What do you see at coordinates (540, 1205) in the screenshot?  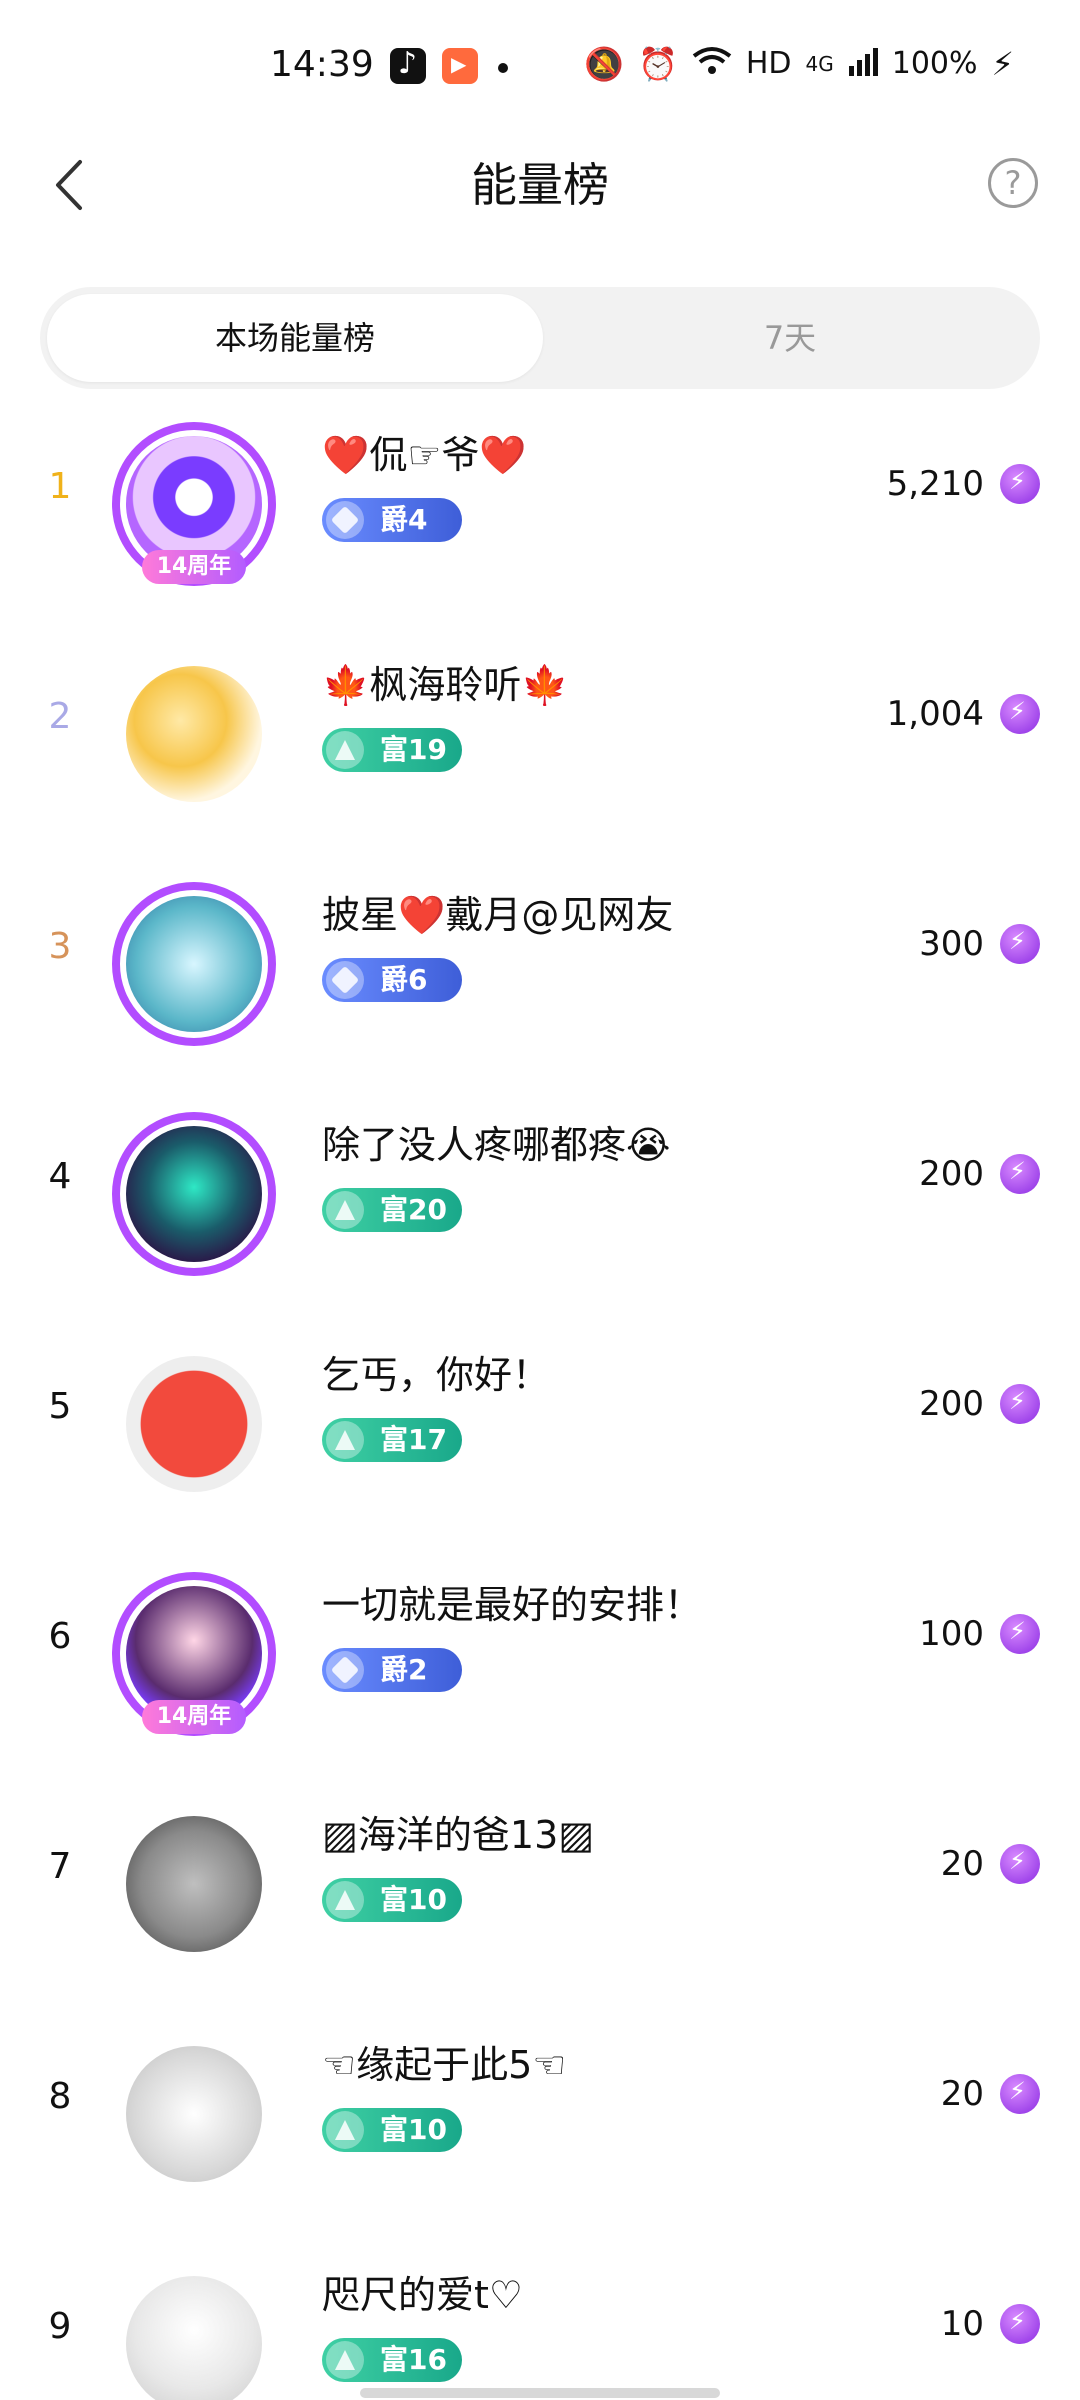 I see `rank-row: 4 除了没人疼哪都疼😭 富20 200` at bounding box center [540, 1205].